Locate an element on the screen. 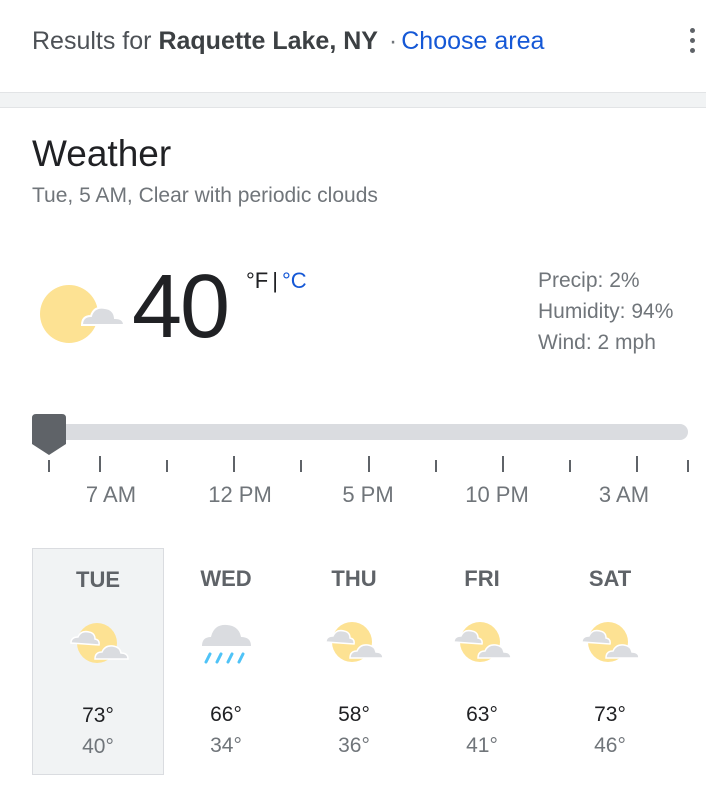 The height and width of the screenshot is (800, 706). unit-fahrenheit: °F is located at coordinates (257, 280).